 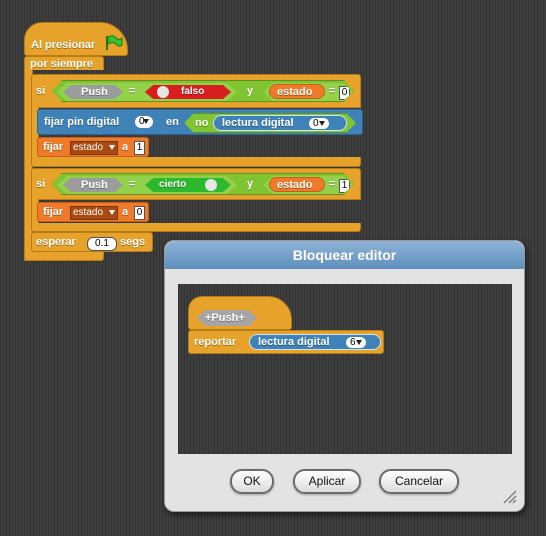 I want to click on if-block-2: si Push = cierto y estado = 1, so click(x=196, y=184).